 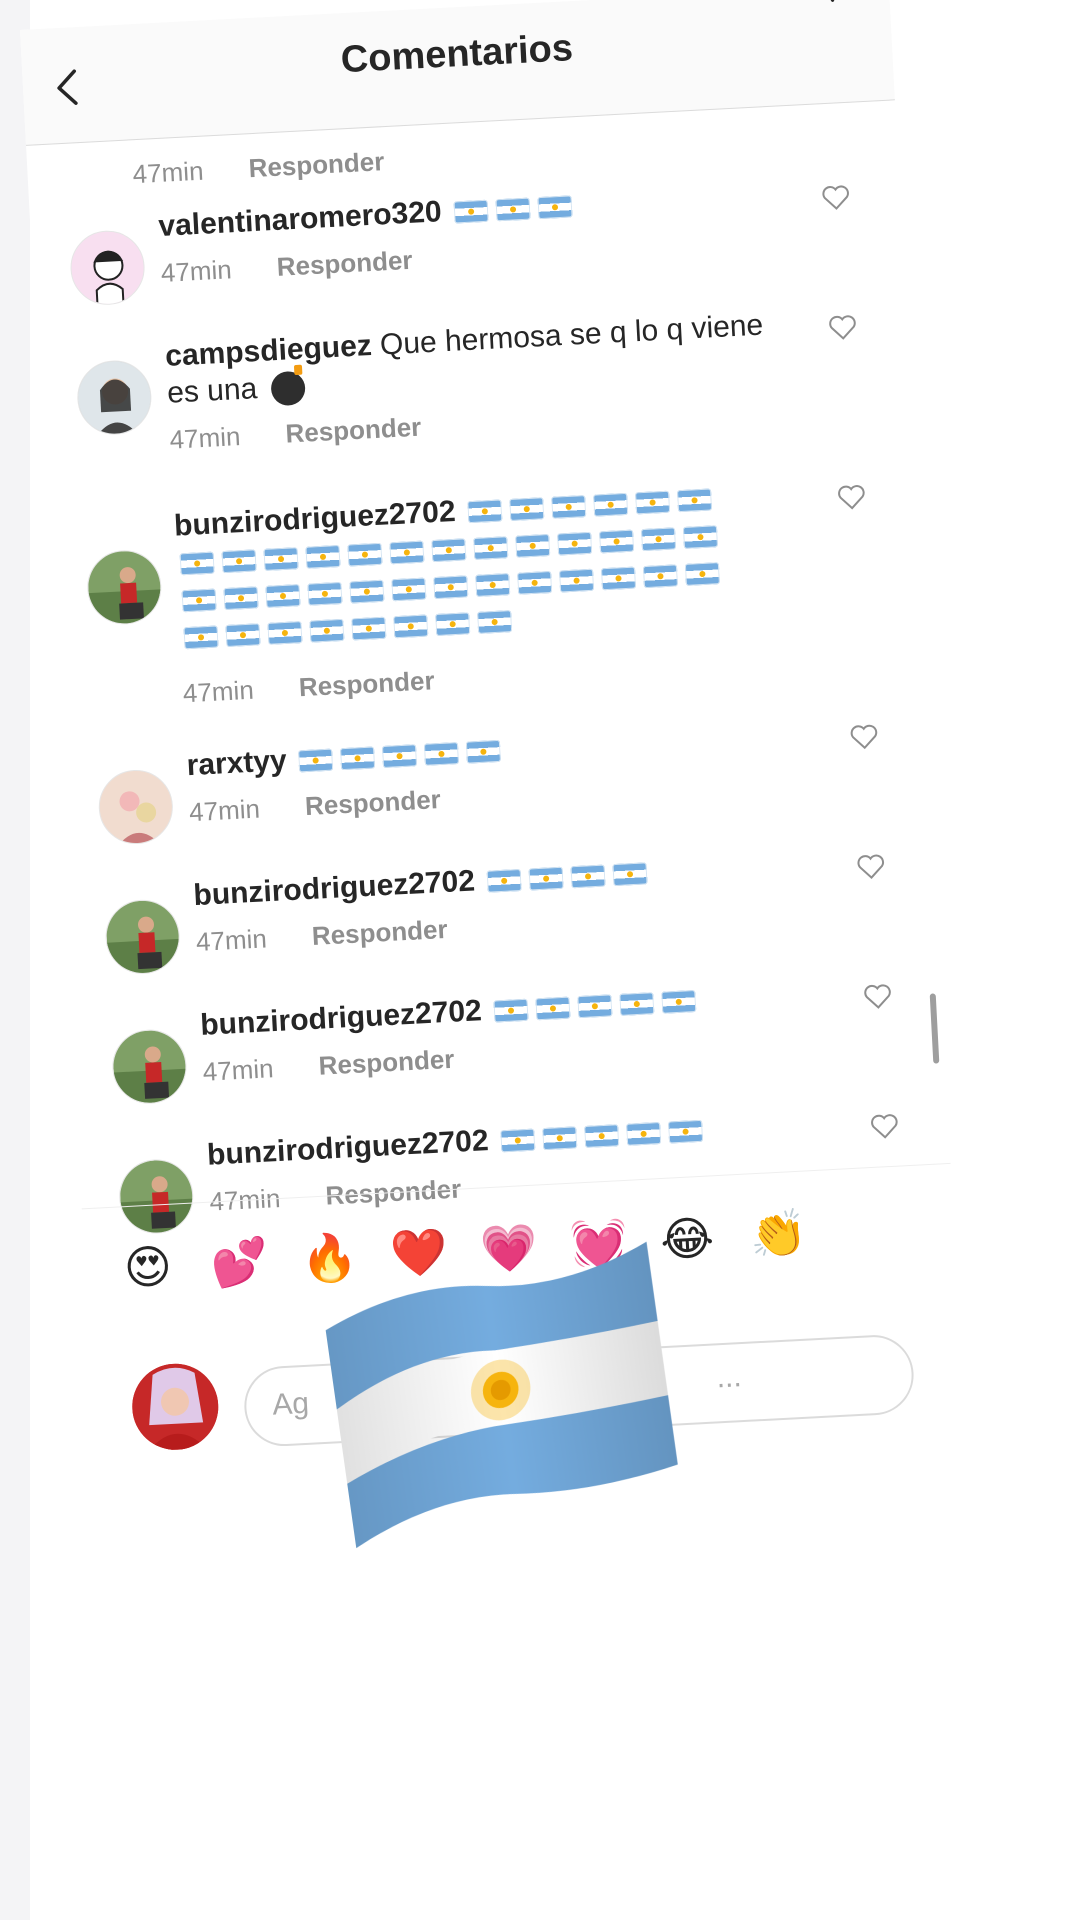 What do you see at coordinates (934, 1028) in the screenshot?
I see `scrollbar` at bounding box center [934, 1028].